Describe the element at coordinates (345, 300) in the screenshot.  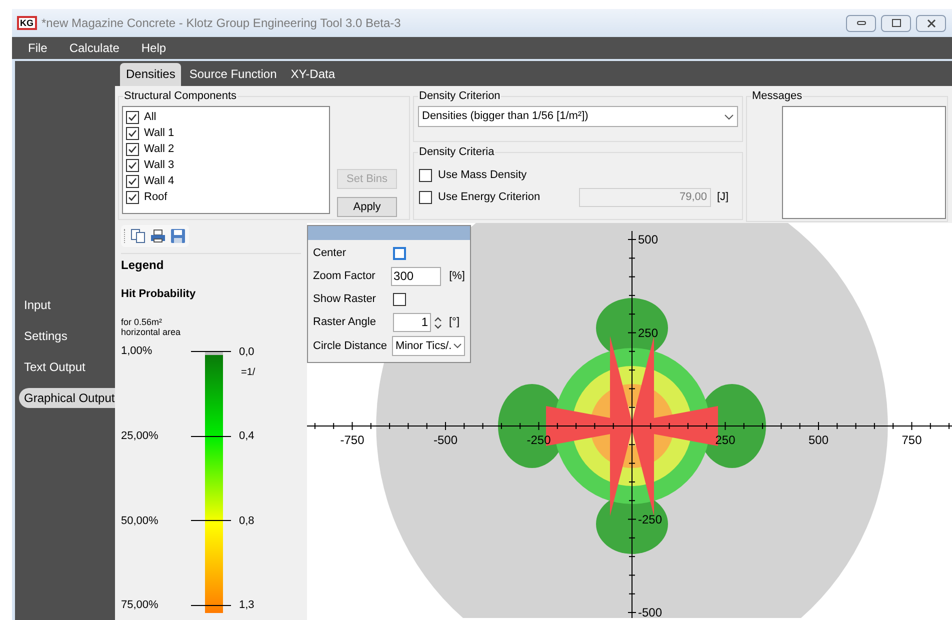
I see `show-raster-label: Show Raster` at that location.